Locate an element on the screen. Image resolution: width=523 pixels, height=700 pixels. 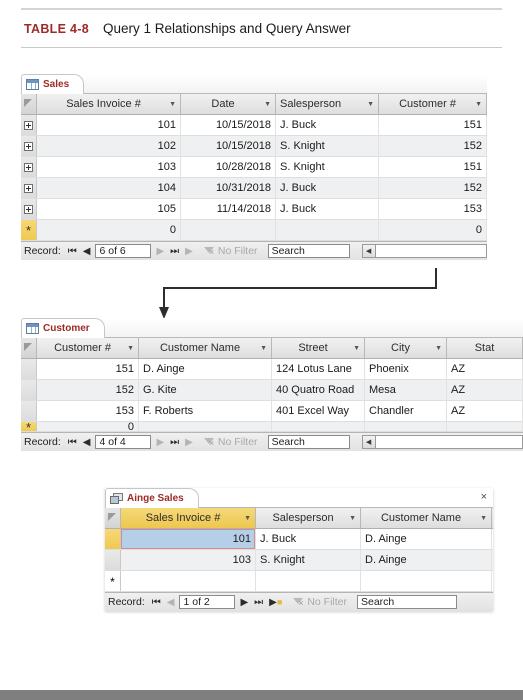
table-row: 152 G. Kite 40 Quatro Road Mesa AZ is located at coordinates (272, 390).